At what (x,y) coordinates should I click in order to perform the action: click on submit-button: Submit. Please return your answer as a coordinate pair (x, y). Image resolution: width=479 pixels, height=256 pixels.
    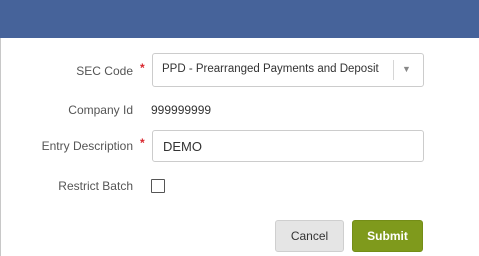
    Looking at the image, I should click on (387, 236).